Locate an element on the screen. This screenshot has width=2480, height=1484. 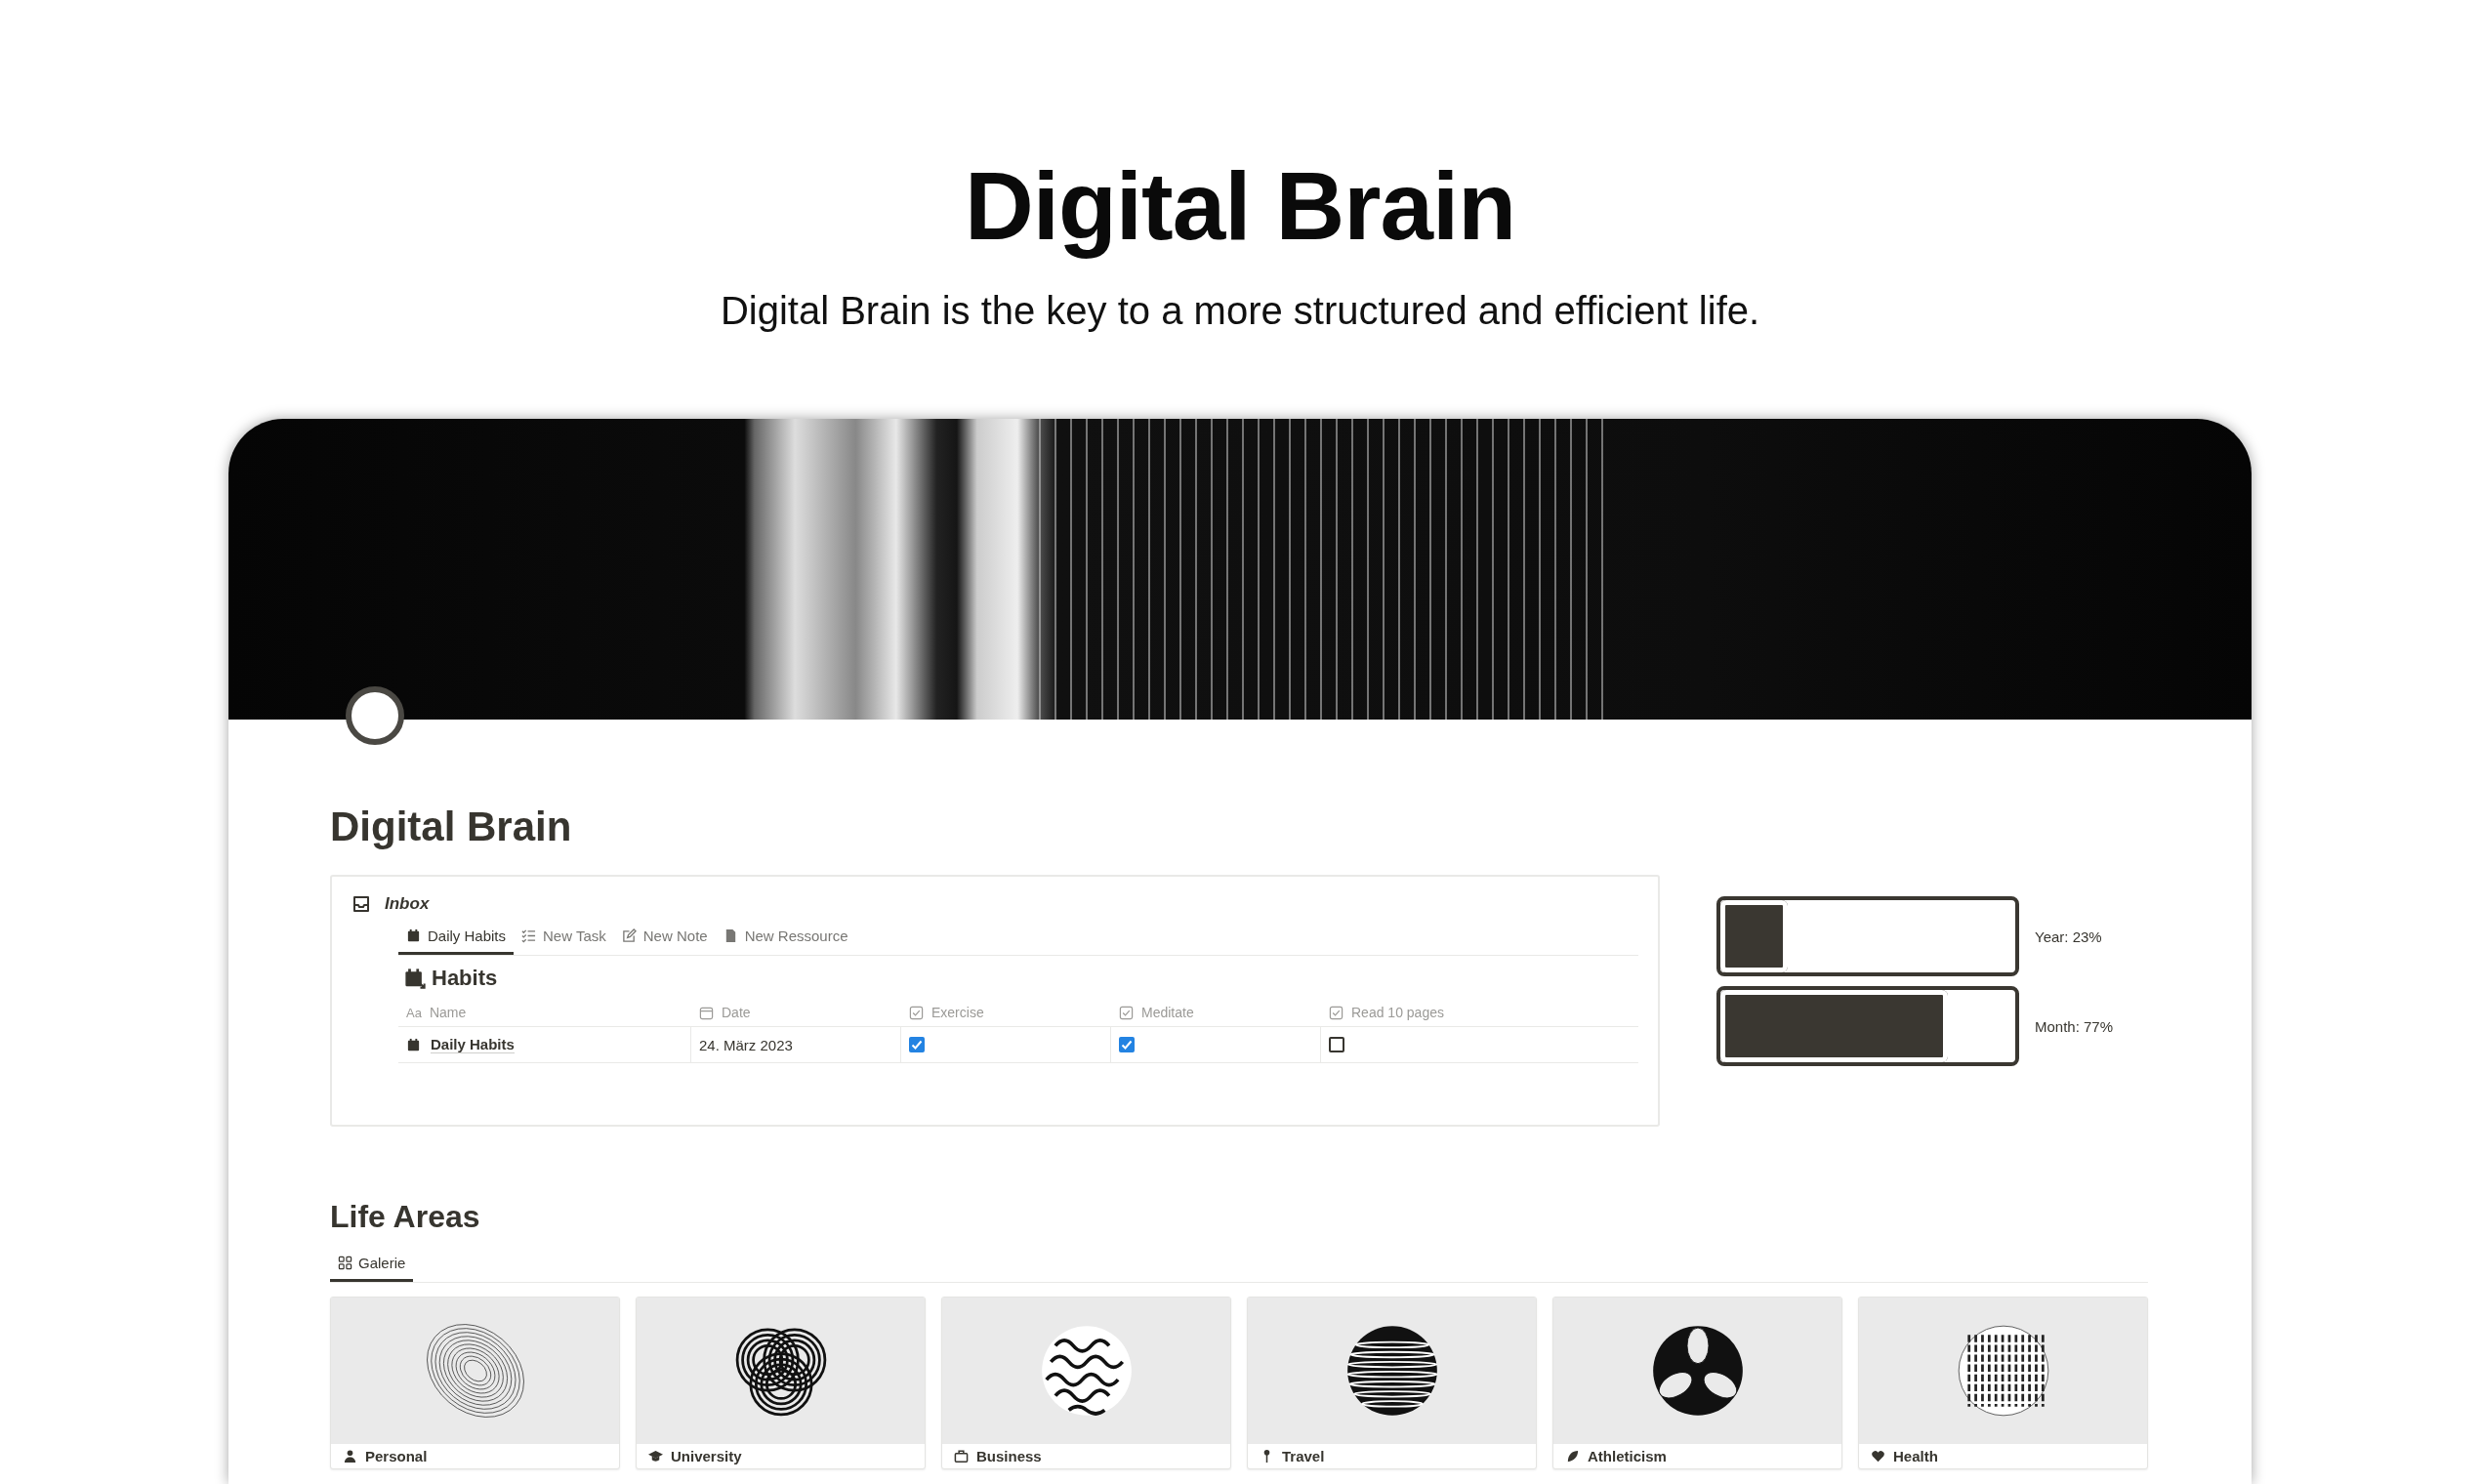
briefcase-icon is located at coordinates (961, 1457).